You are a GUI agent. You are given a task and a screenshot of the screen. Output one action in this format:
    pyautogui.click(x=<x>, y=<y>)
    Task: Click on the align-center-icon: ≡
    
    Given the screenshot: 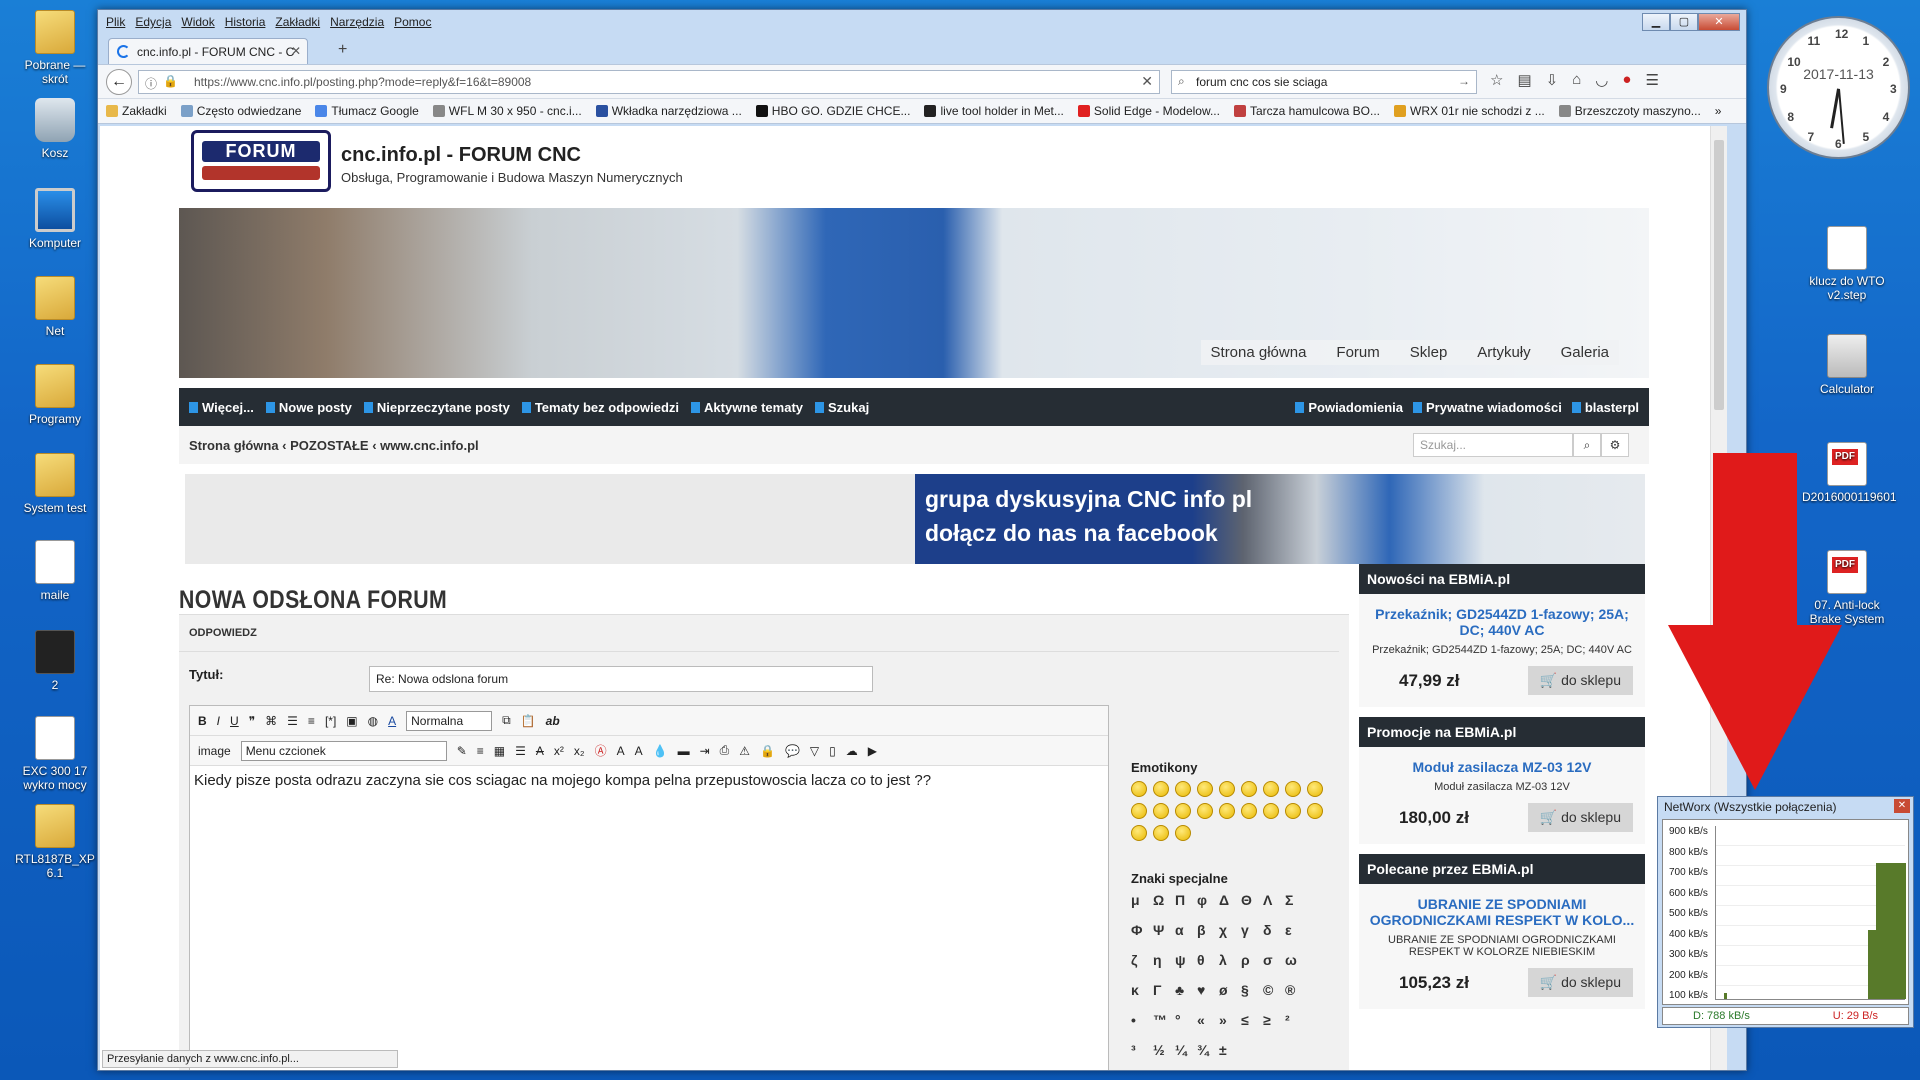 What is the action you would take?
    pyautogui.click(x=480, y=751)
    